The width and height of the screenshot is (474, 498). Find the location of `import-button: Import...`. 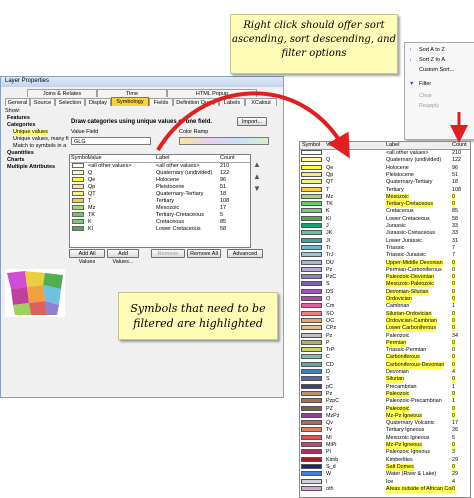

import-button: Import... is located at coordinates (252, 121).